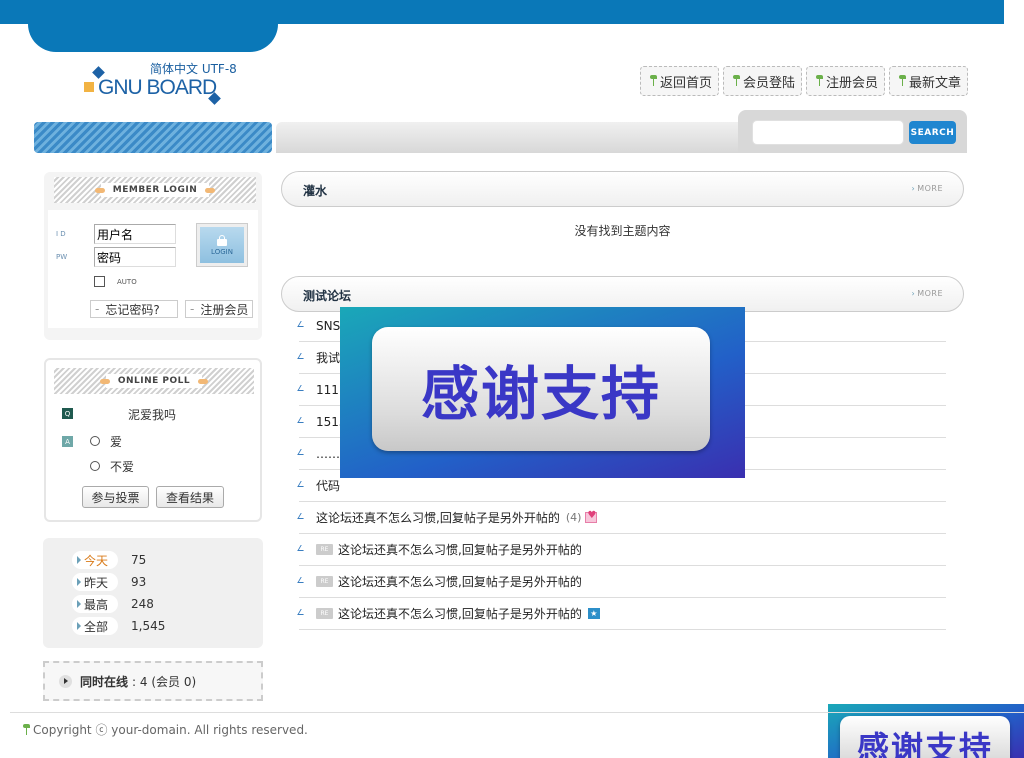 This screenshot has height=758, width=1024. Describe the element at coordinates (122, 467) in the screenshot. I see `poll-option-label: 不爱` at that location.